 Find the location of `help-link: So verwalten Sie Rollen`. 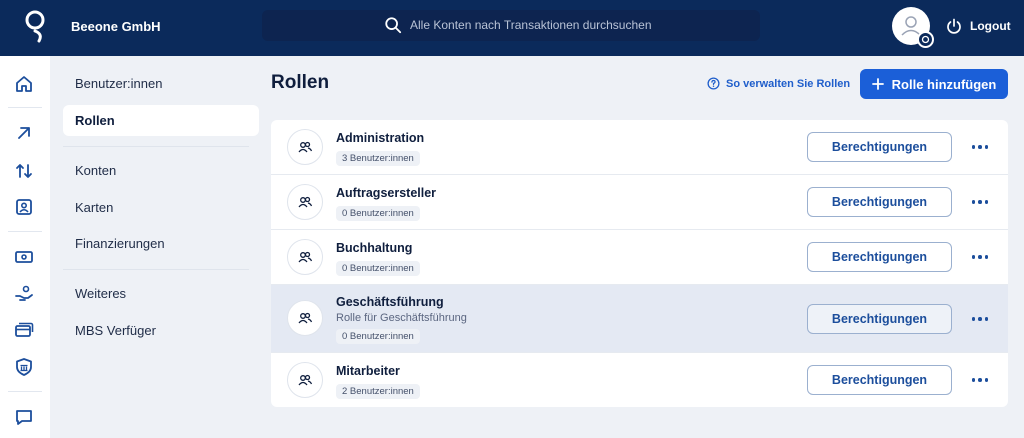

help-link: So verwalten Sie Rollen is located at coordinates (778, 83).